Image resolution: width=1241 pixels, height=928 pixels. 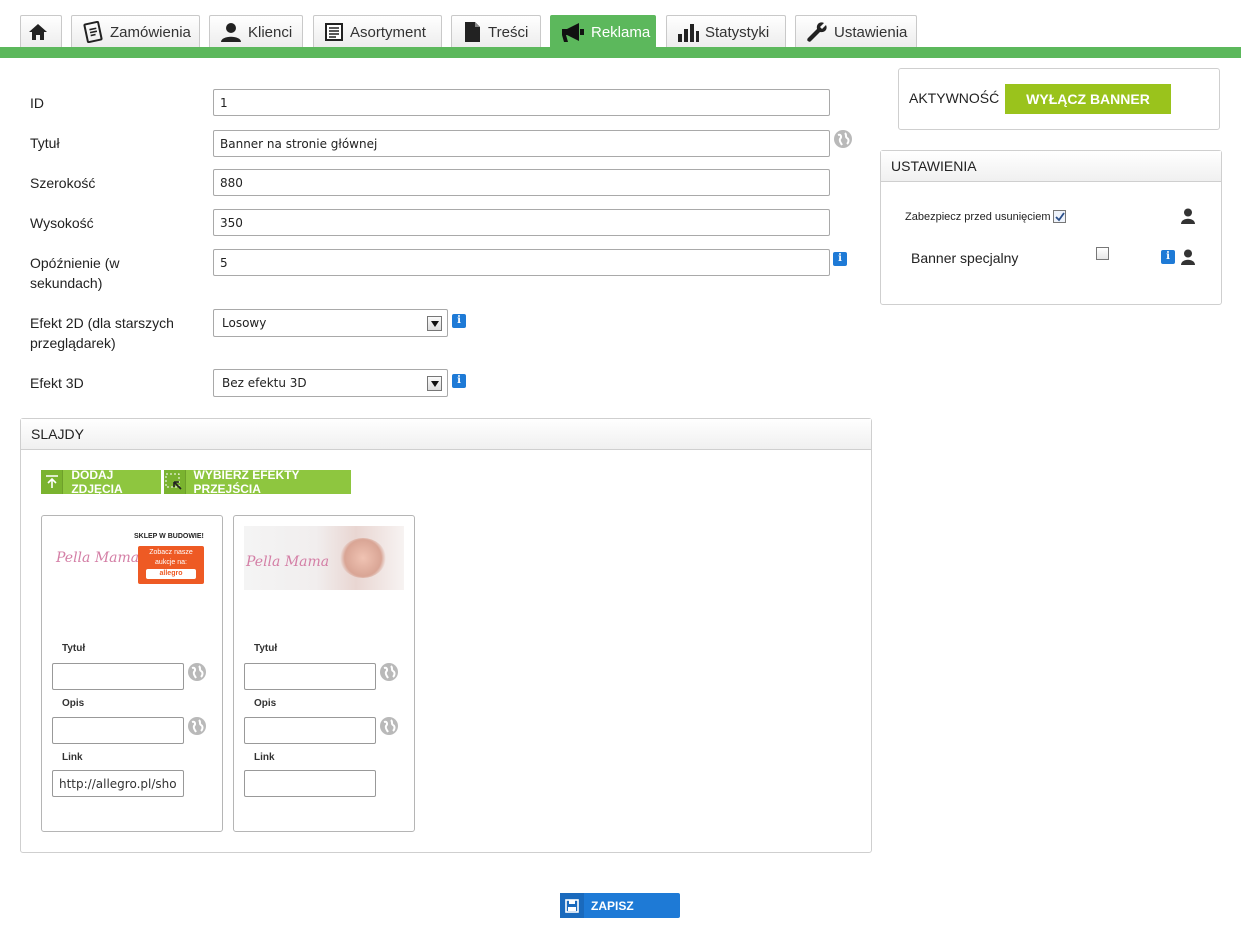 I want to click on promo-line: Zobacz nasze, so click(x=171, y=552).